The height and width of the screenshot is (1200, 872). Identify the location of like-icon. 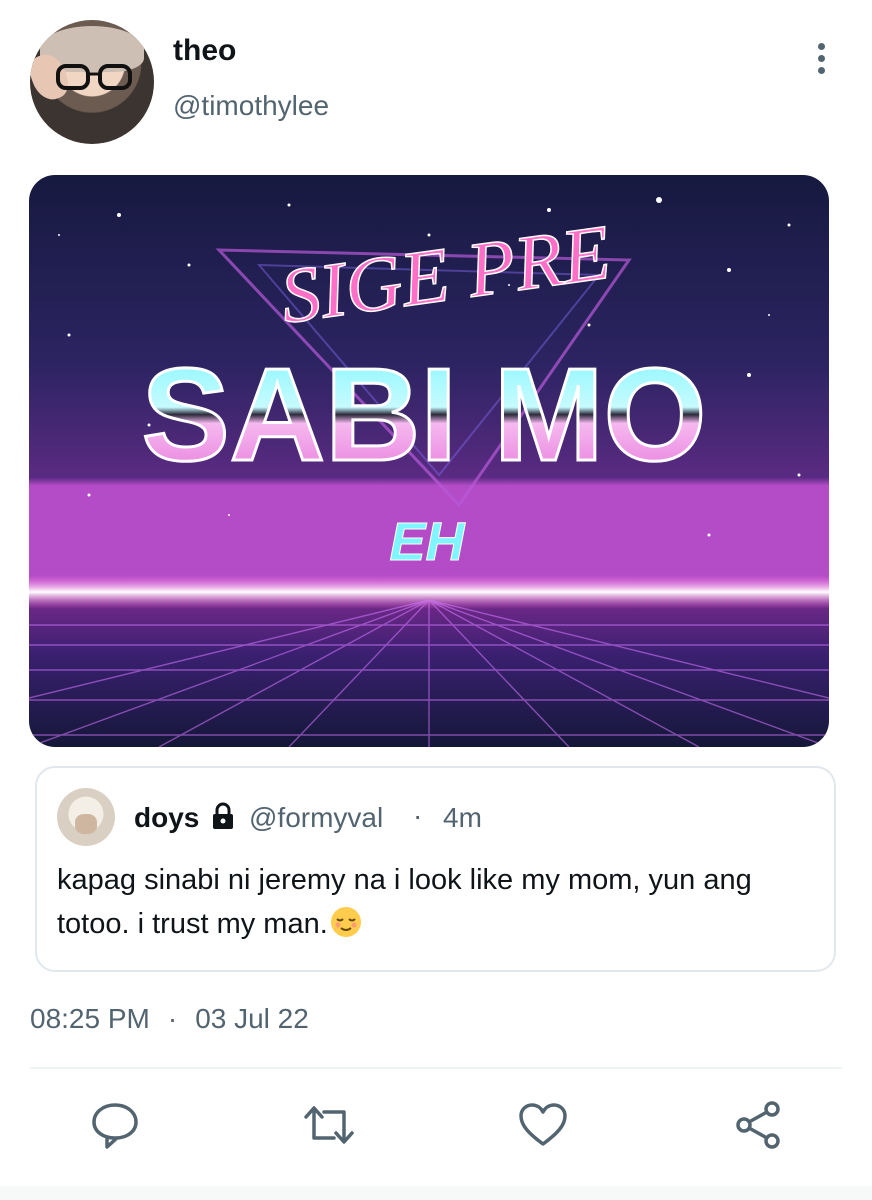
(543, 1125).